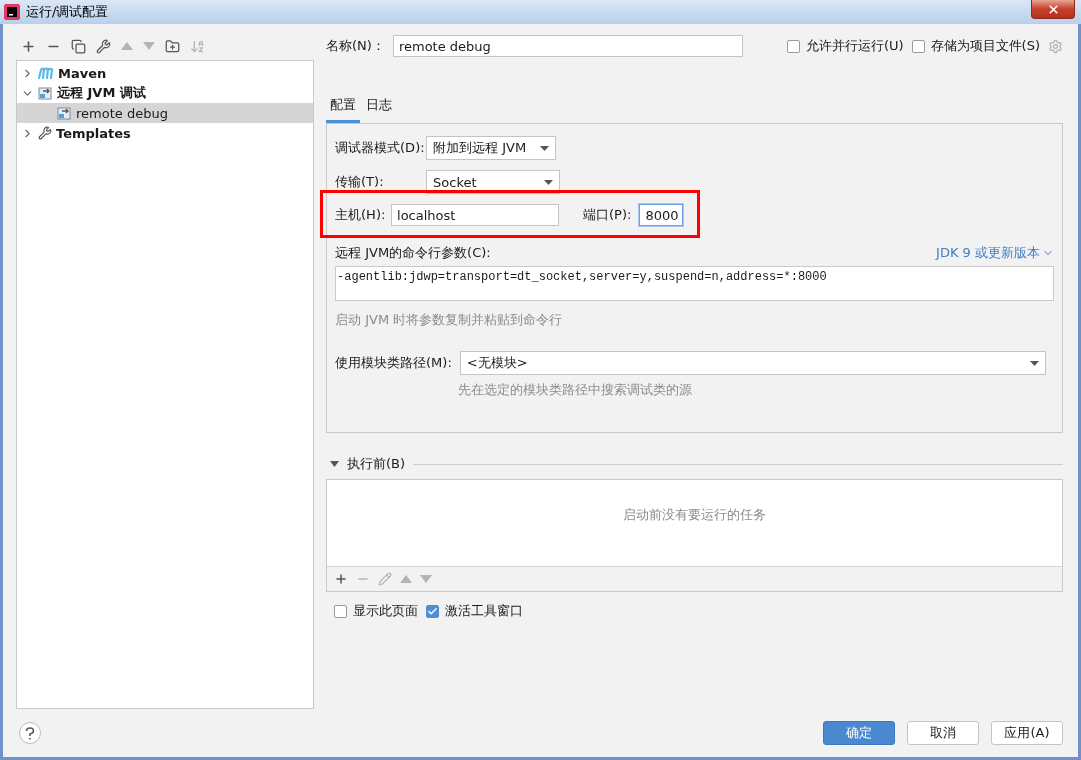 The width and height of the screenshot is (1081, 760). Describe the element at coordinates (413, 253) in the screenshot. I see `field-label: 远程 JVM的命令行参数(C):` at that location.